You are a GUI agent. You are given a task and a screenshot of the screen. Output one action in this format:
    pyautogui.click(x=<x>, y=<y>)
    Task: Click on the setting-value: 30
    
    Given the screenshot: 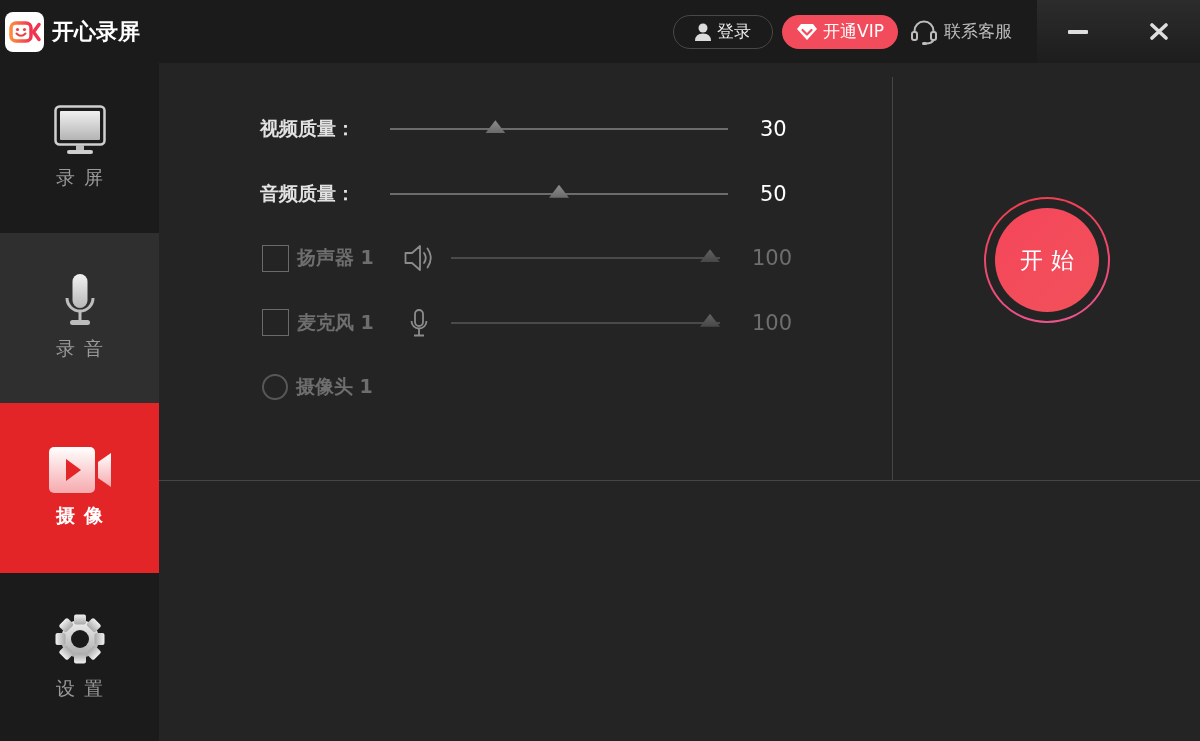 What is the action you would take?
    pyautogui.click(x=773, y=129)
    